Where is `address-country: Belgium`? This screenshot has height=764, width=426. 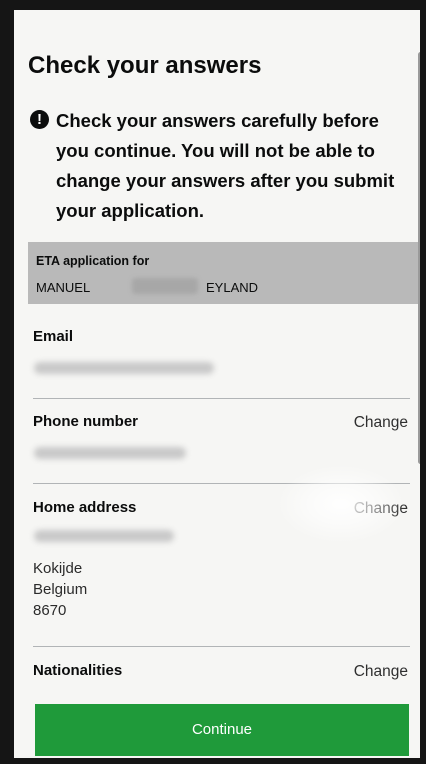
address-country: Belgium is located at coordinates (60, 589).